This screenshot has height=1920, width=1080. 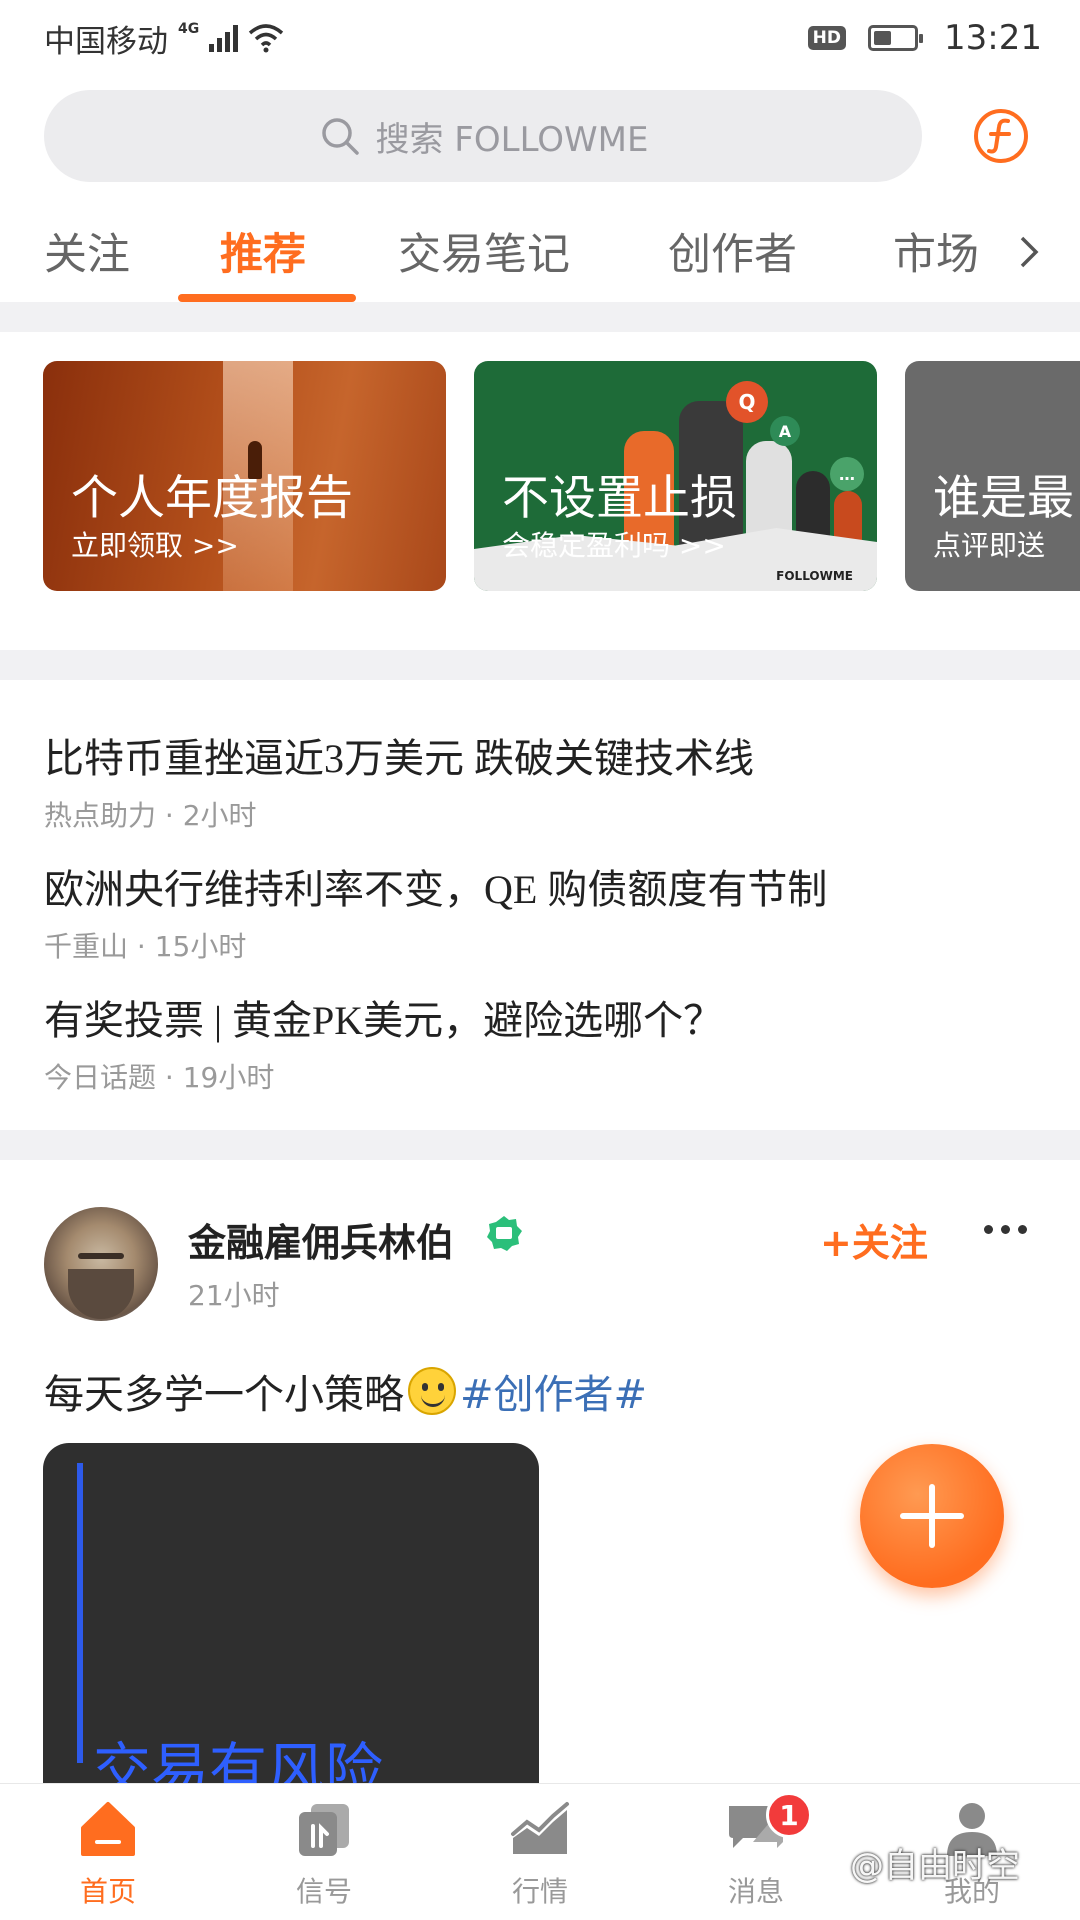 I want to click on news-title: 欧洲央行维持利率不变，QE 购债额度有节制, so click(x=436, y=889).